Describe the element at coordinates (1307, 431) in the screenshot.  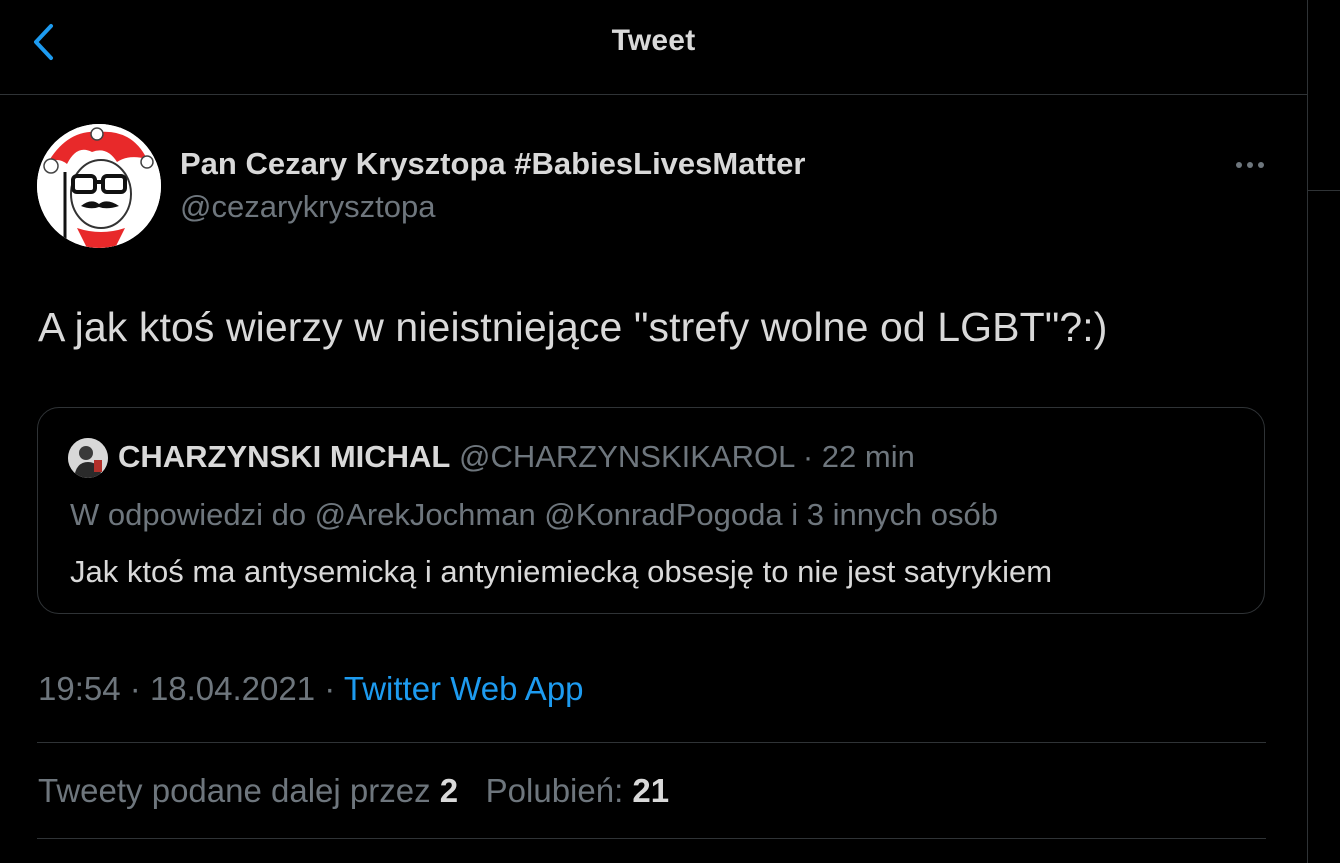
I see `column-divider` at that location.